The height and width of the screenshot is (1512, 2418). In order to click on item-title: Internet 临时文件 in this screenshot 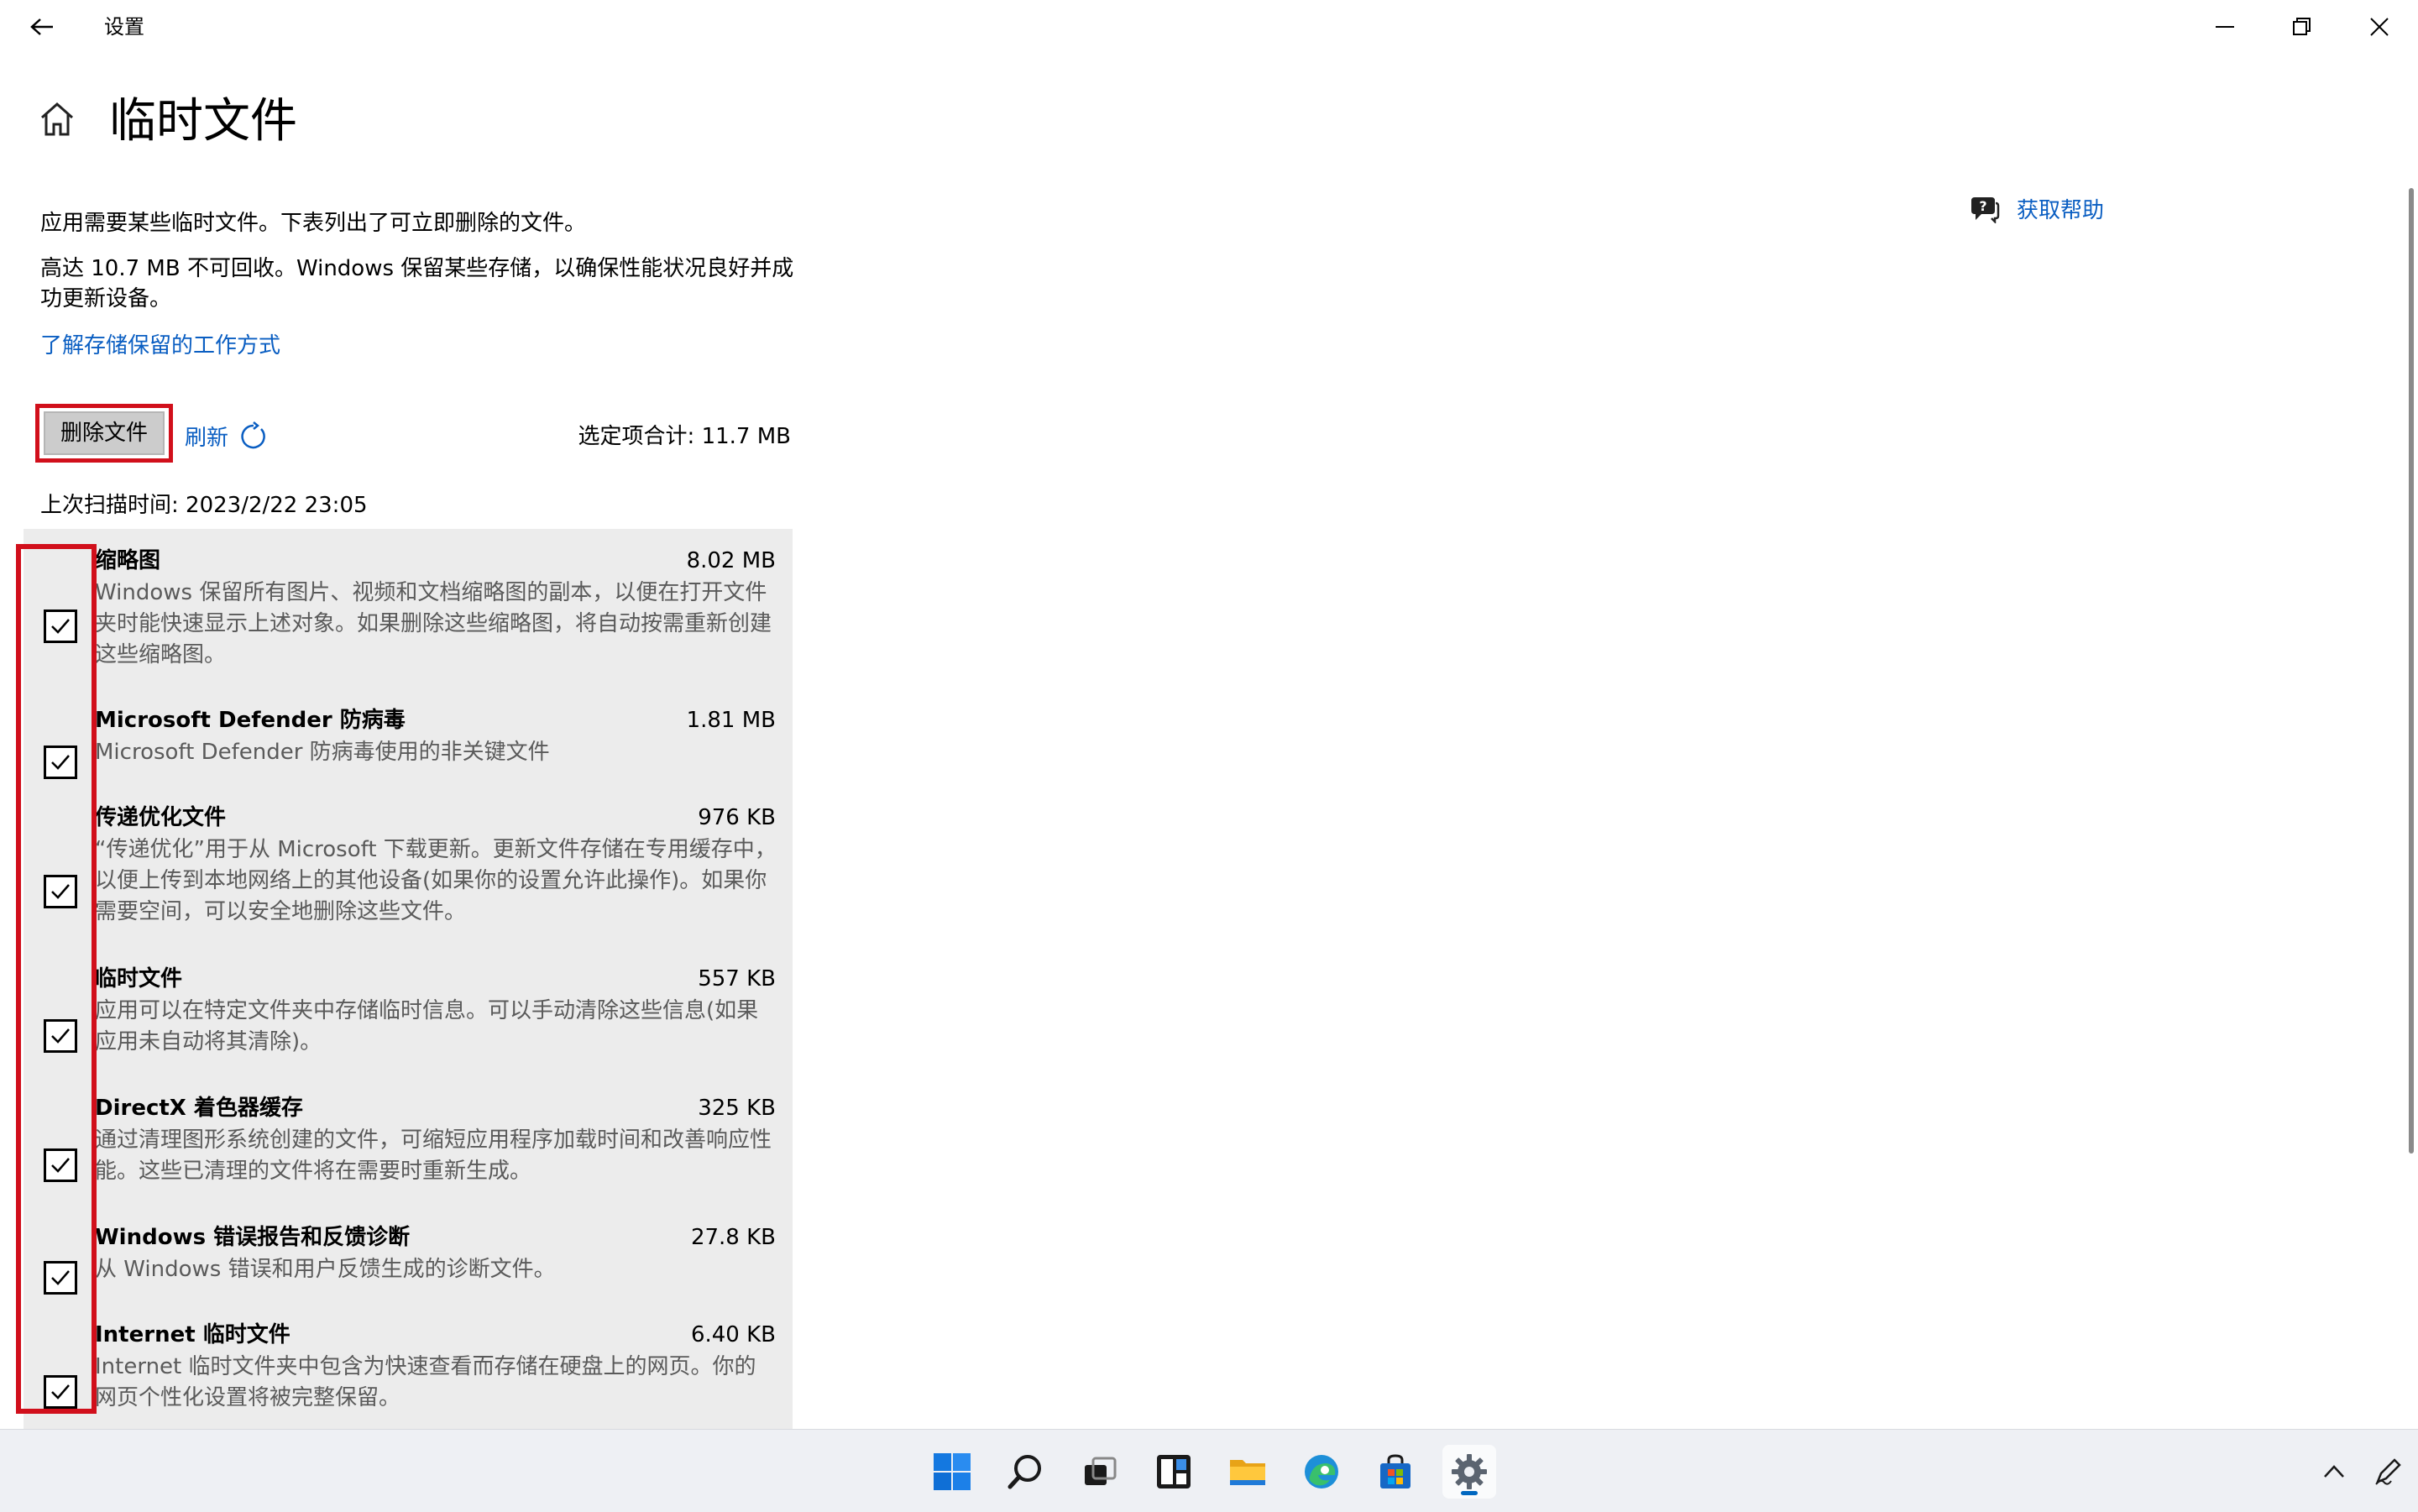, I will do `click(192, 1334)`.